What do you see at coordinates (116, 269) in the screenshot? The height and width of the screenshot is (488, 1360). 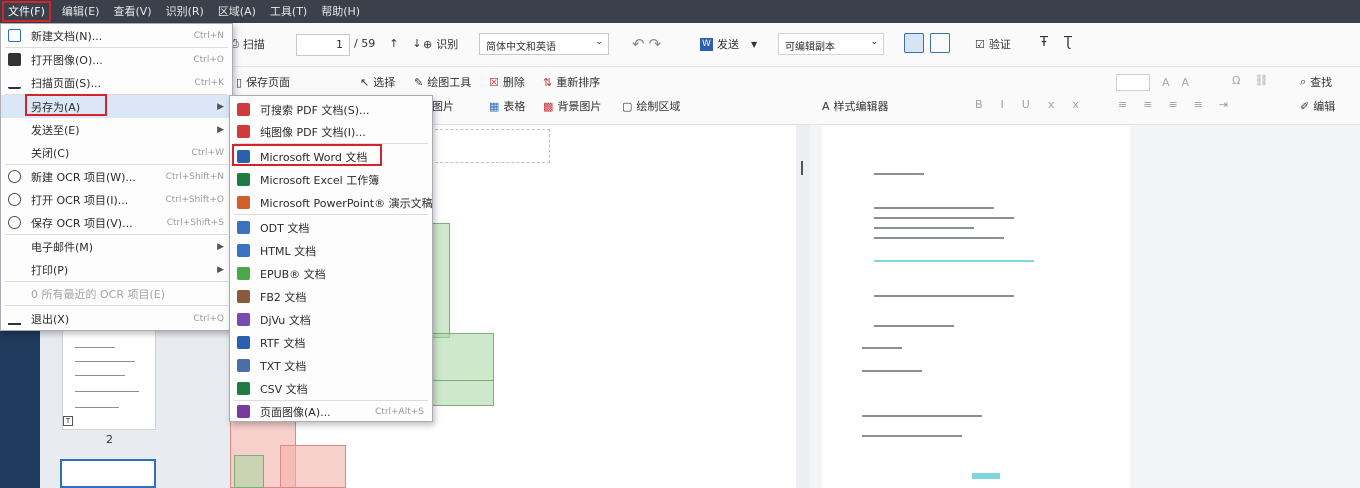 I see `menu-item-print: 打印(P) ▶` at bounding box center [116, 269].